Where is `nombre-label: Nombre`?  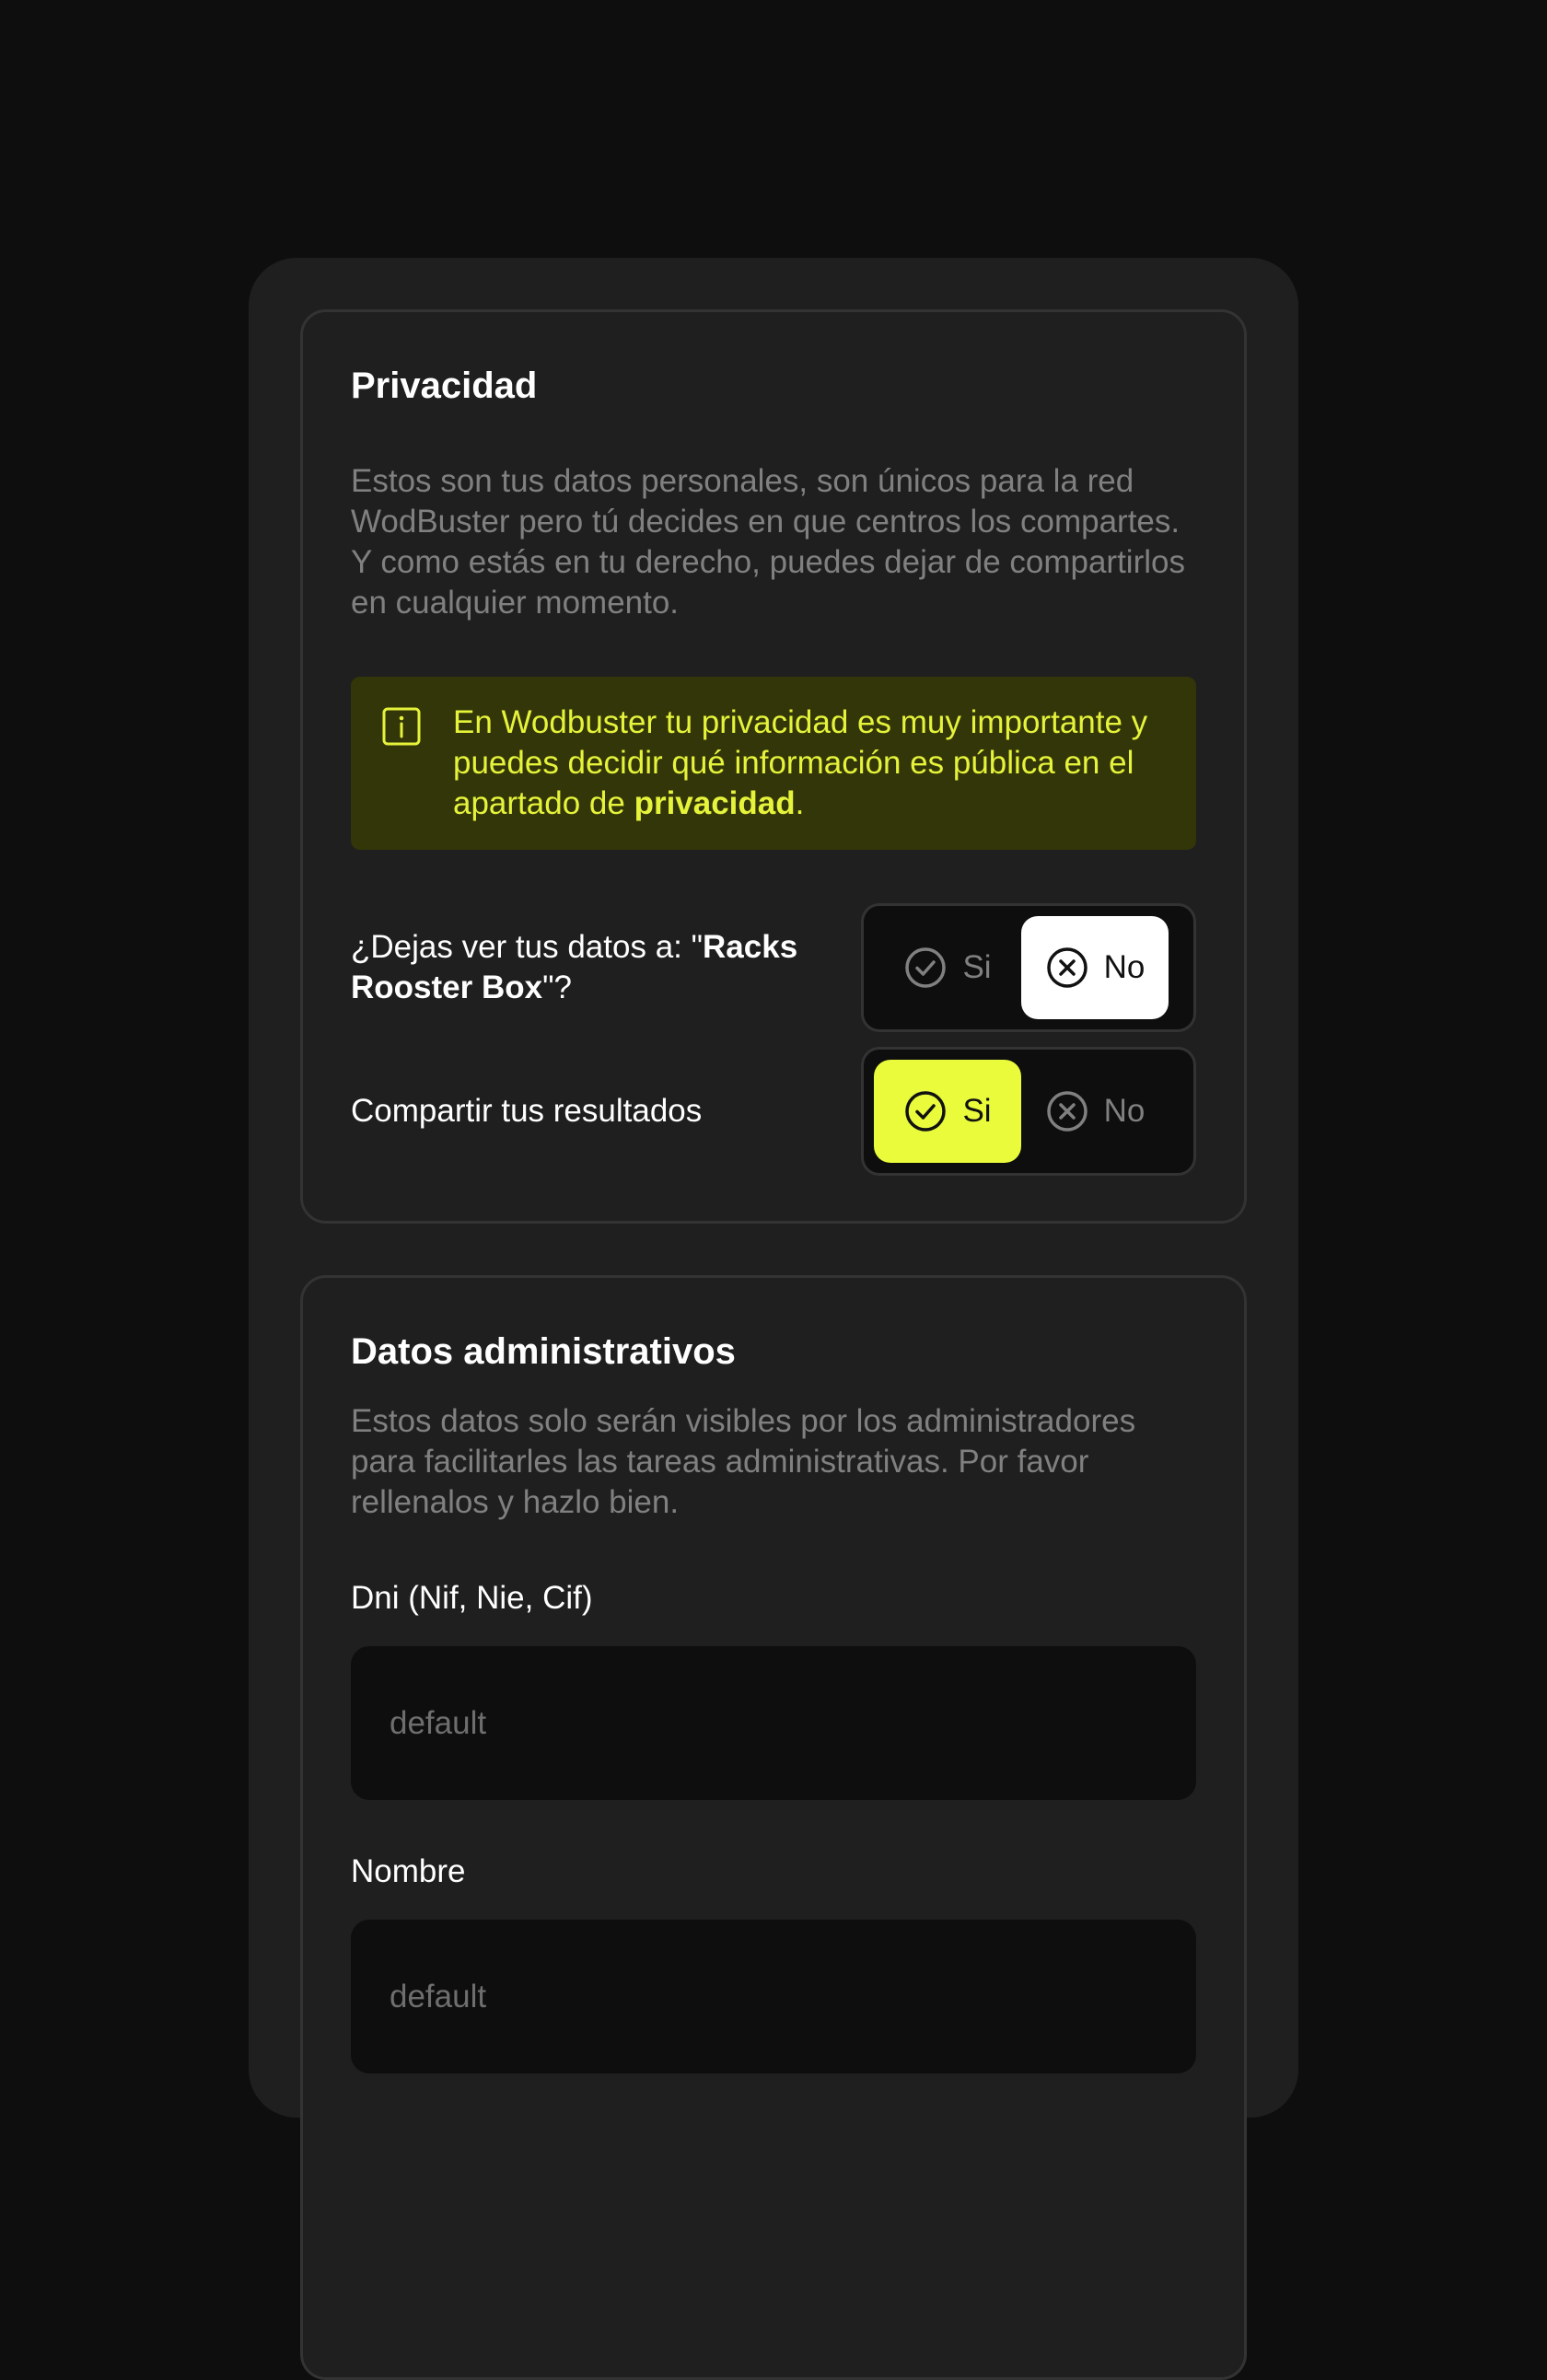
nombre-label: Nombre is located at coordinates (408, 1871).